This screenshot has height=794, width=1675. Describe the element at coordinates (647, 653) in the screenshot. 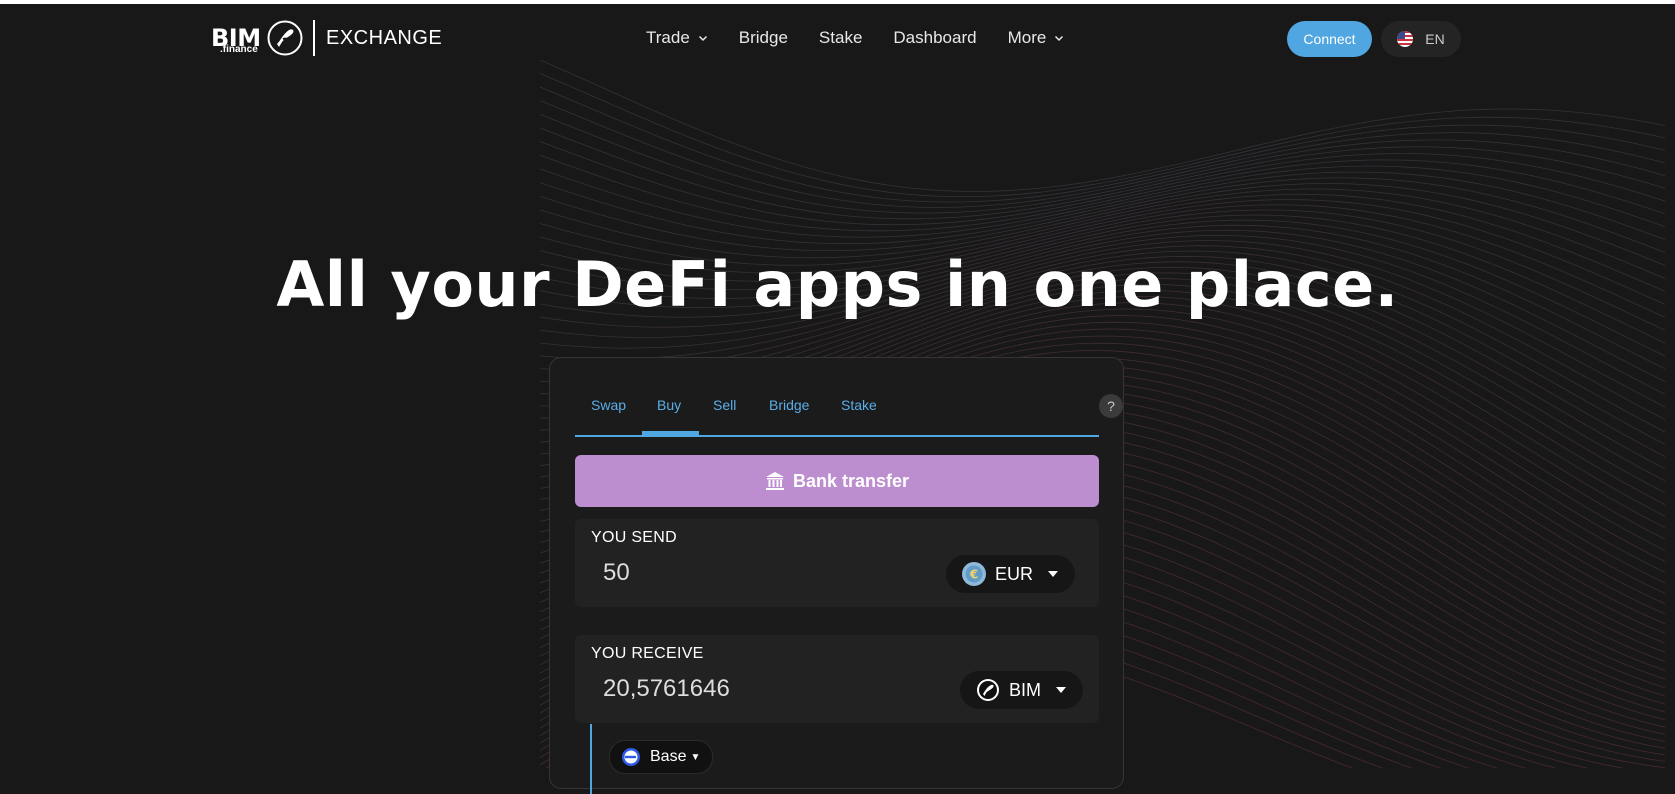

I see `receive-label: YOU RECEIVE` at that location.